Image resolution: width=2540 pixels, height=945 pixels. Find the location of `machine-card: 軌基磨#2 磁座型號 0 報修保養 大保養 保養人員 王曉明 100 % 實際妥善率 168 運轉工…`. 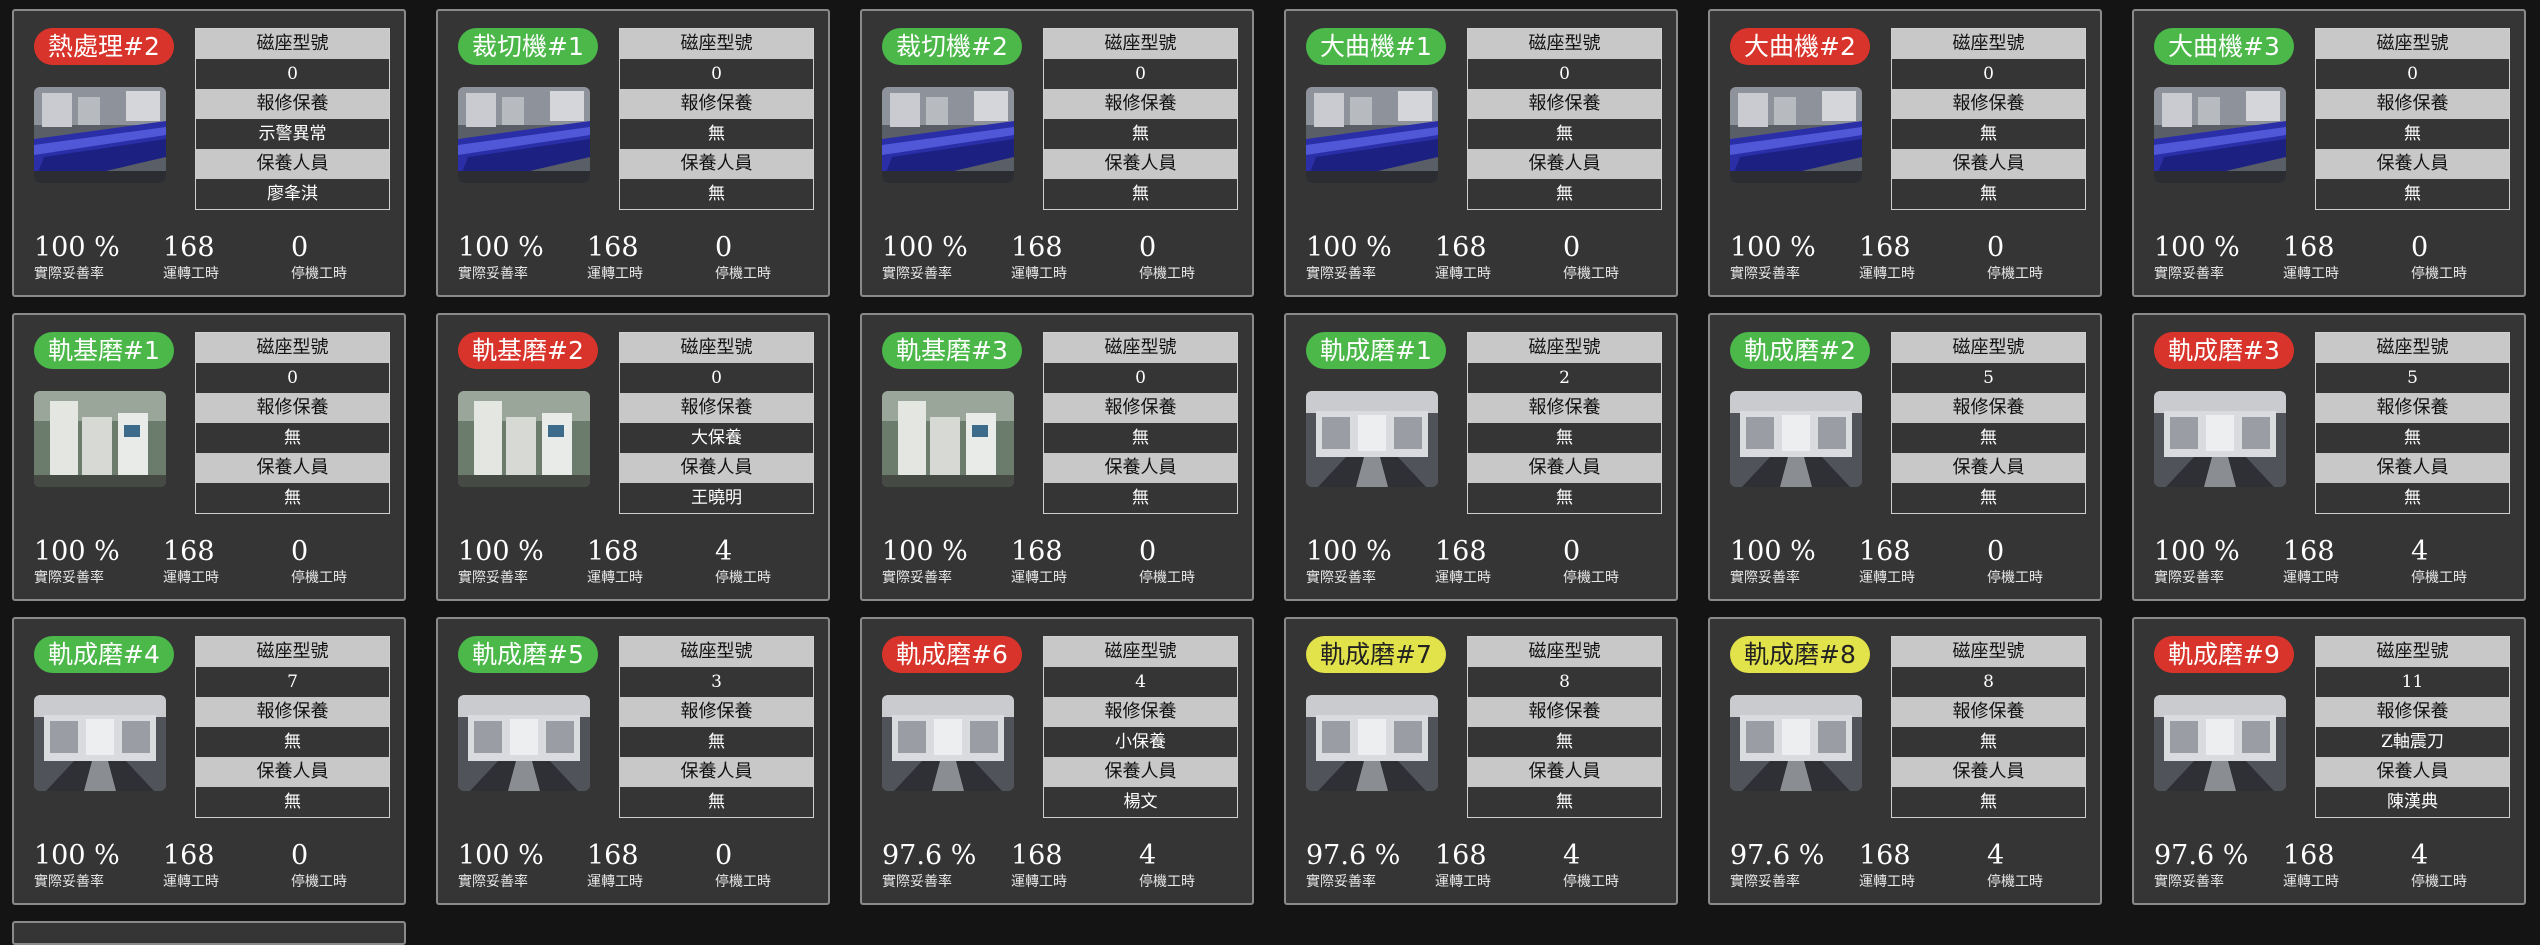

machine-card: 軌基磨#2 磁座型號 0 報修保養 大保養 保養人員 王曉明 100 % 實際妥善率 168 運轉工… is located at coordinates (633, 457).